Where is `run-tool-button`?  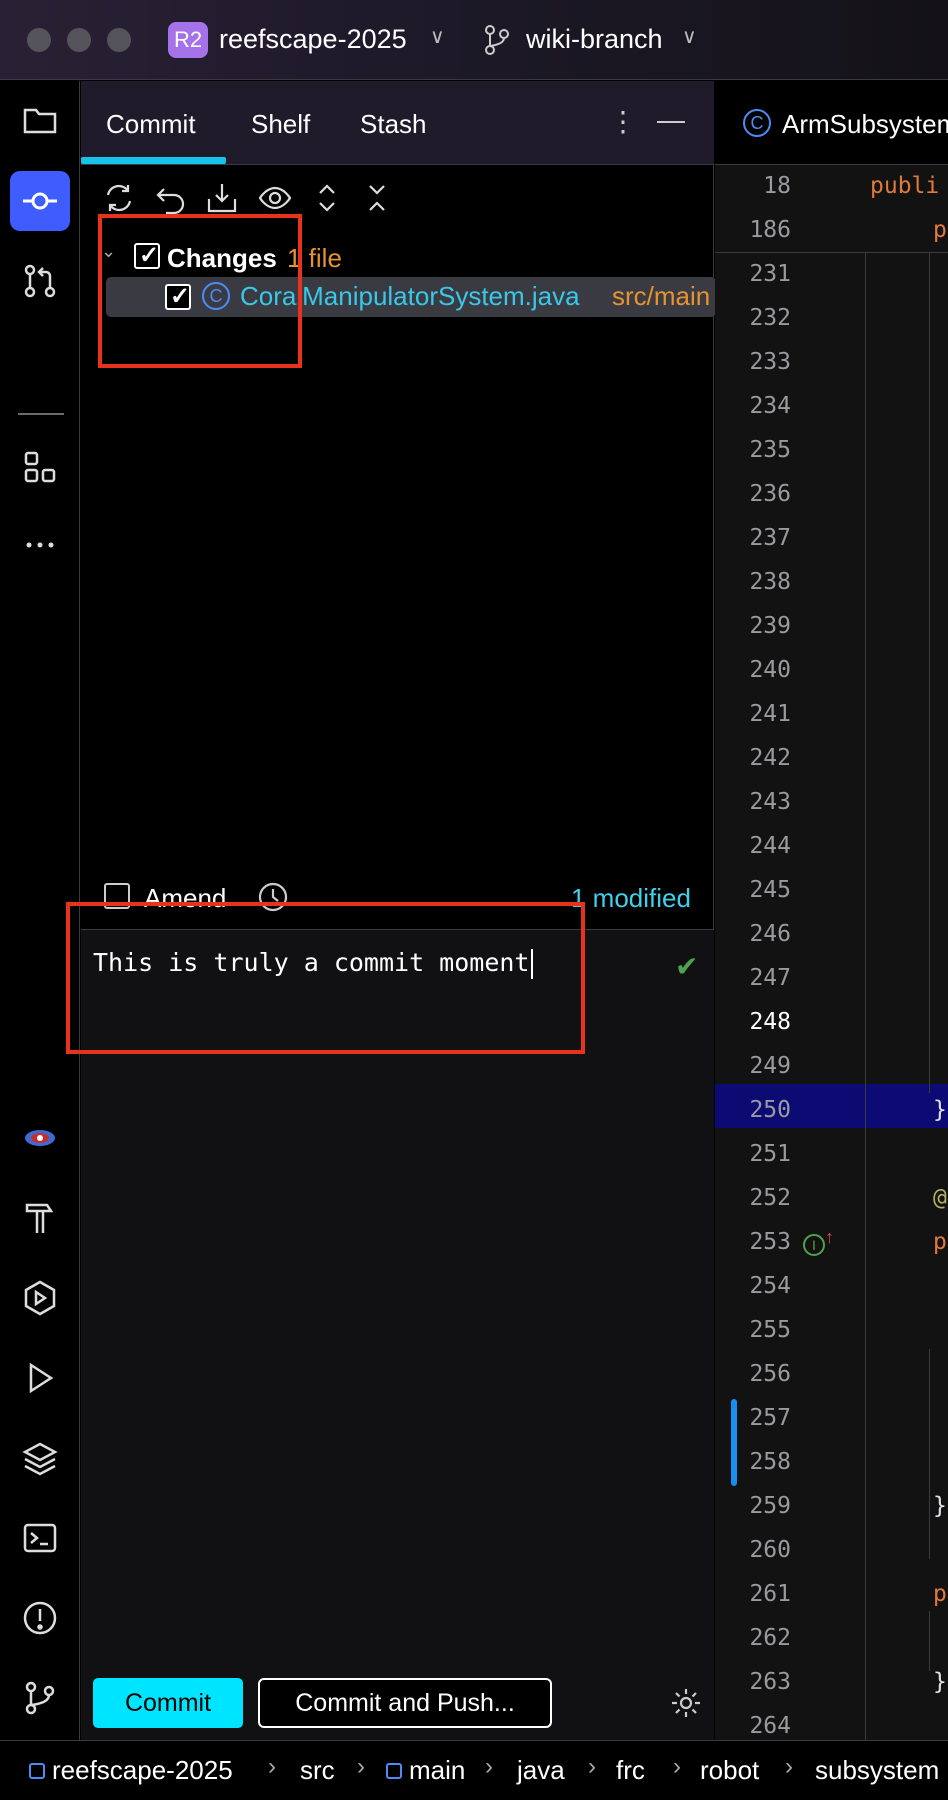 run-tool-button is located at coordinates (40, 1378).